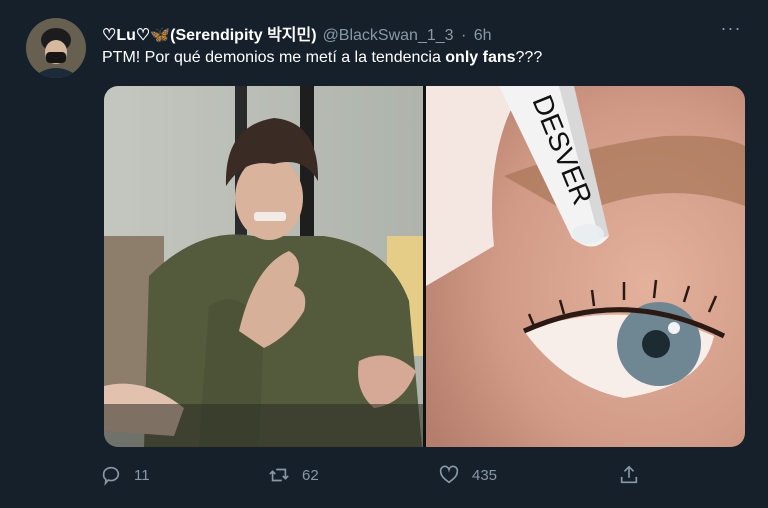 Image resolution: width=768 pixels, height=508 pixels. What do you see at coordinates (529, 57) in the screenshot?
I see `tweet-text-part: ???` at bounding box center [529, 57].